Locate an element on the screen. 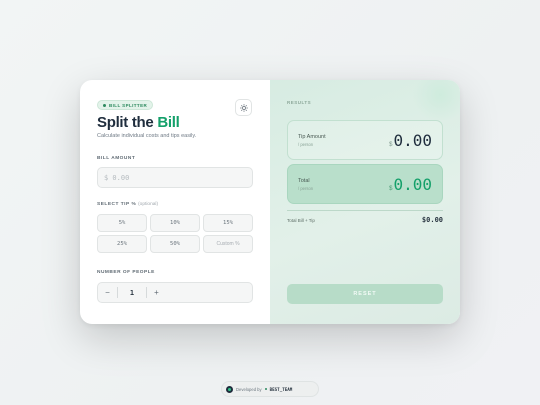  bill-amount-input is located at coordinates (175, 177).